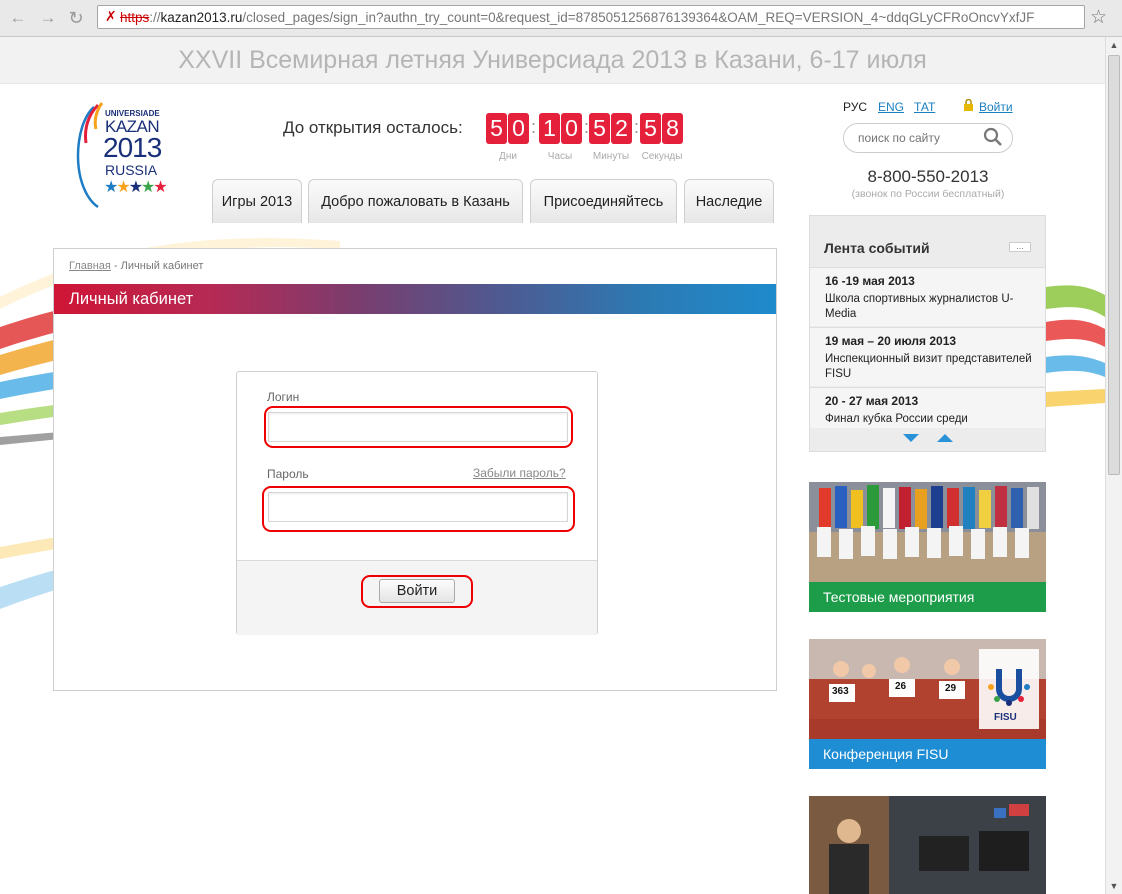  I want to click on feed-scroll-down-icon, so click(911, 438).